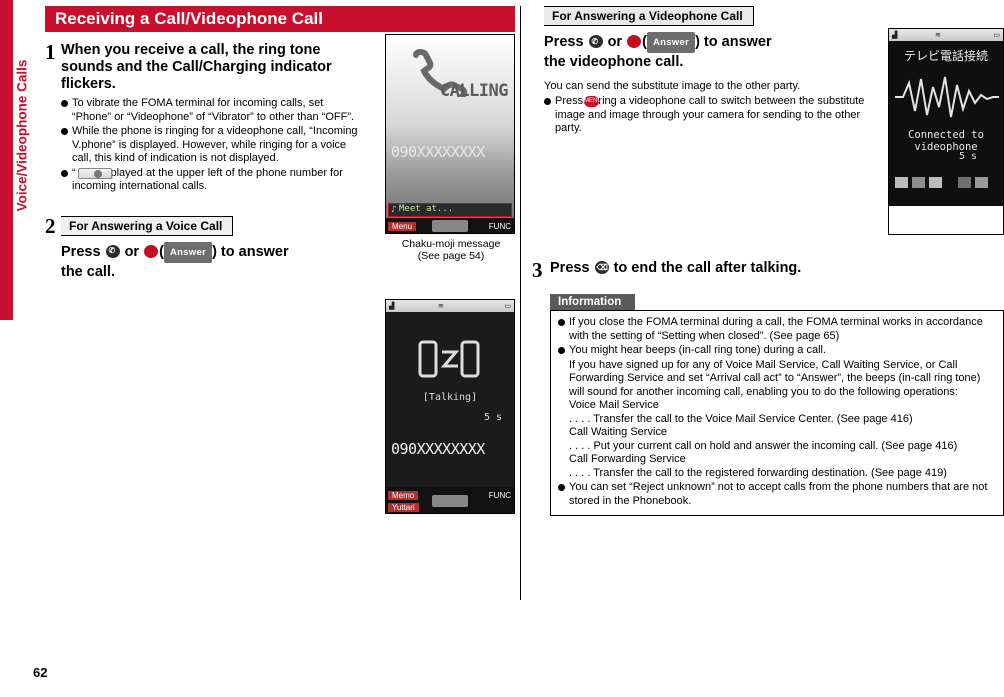  I want to click on subhead-answer-videophone-call: For Answering a Videophone Call, so click(649, 16).